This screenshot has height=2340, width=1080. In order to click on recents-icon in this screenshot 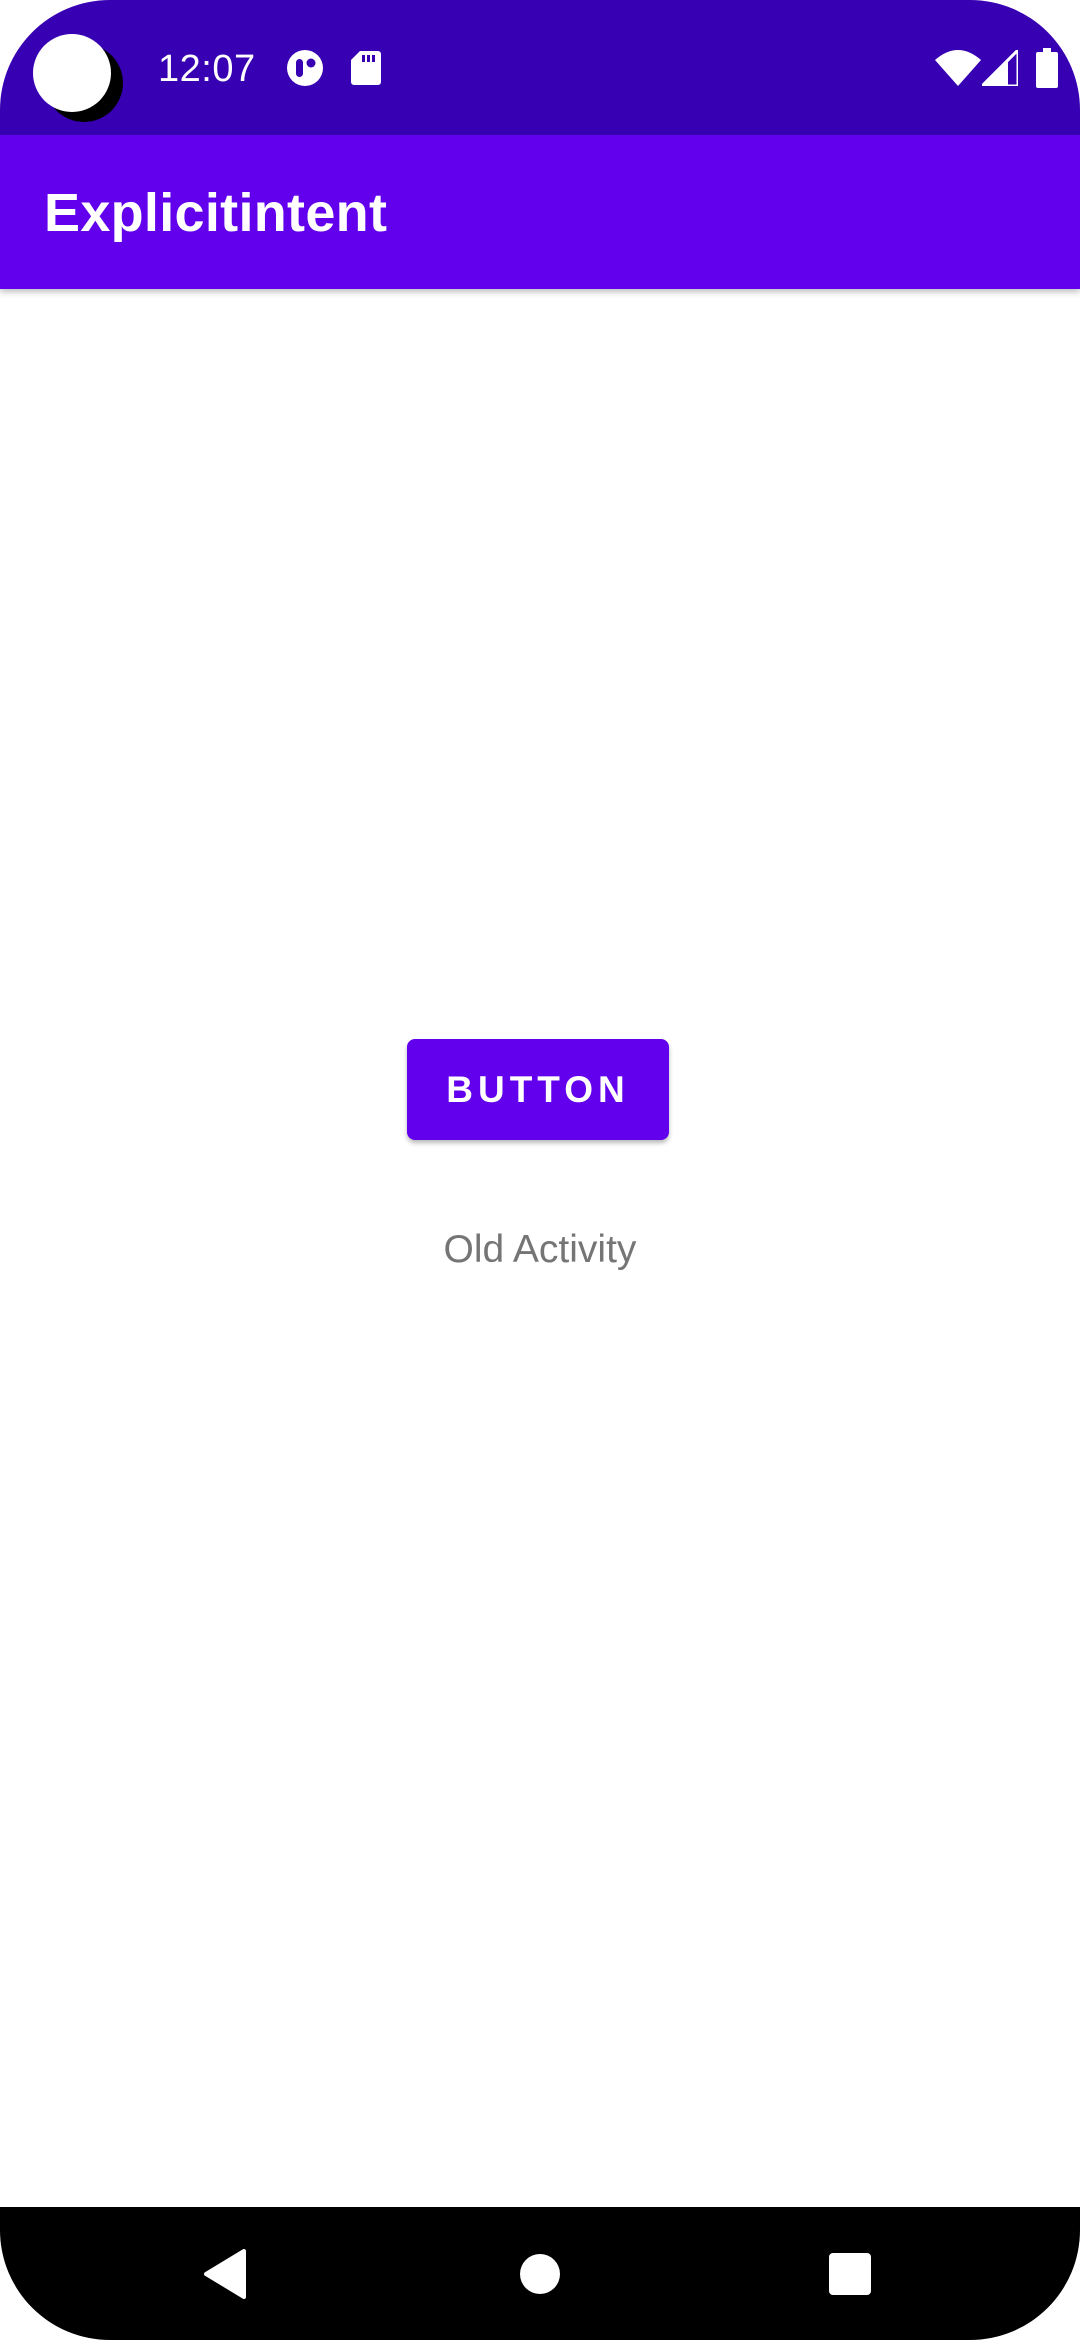, I will do `click(850, 2273)`.